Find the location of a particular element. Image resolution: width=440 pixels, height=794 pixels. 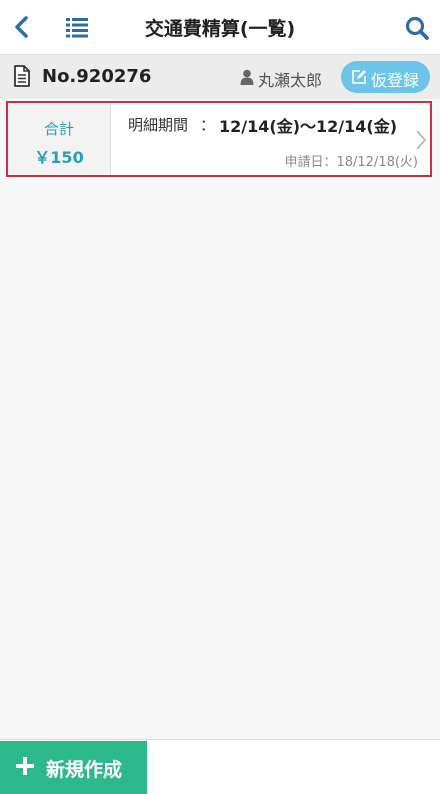

search-button is located at coordinates (417, 28).